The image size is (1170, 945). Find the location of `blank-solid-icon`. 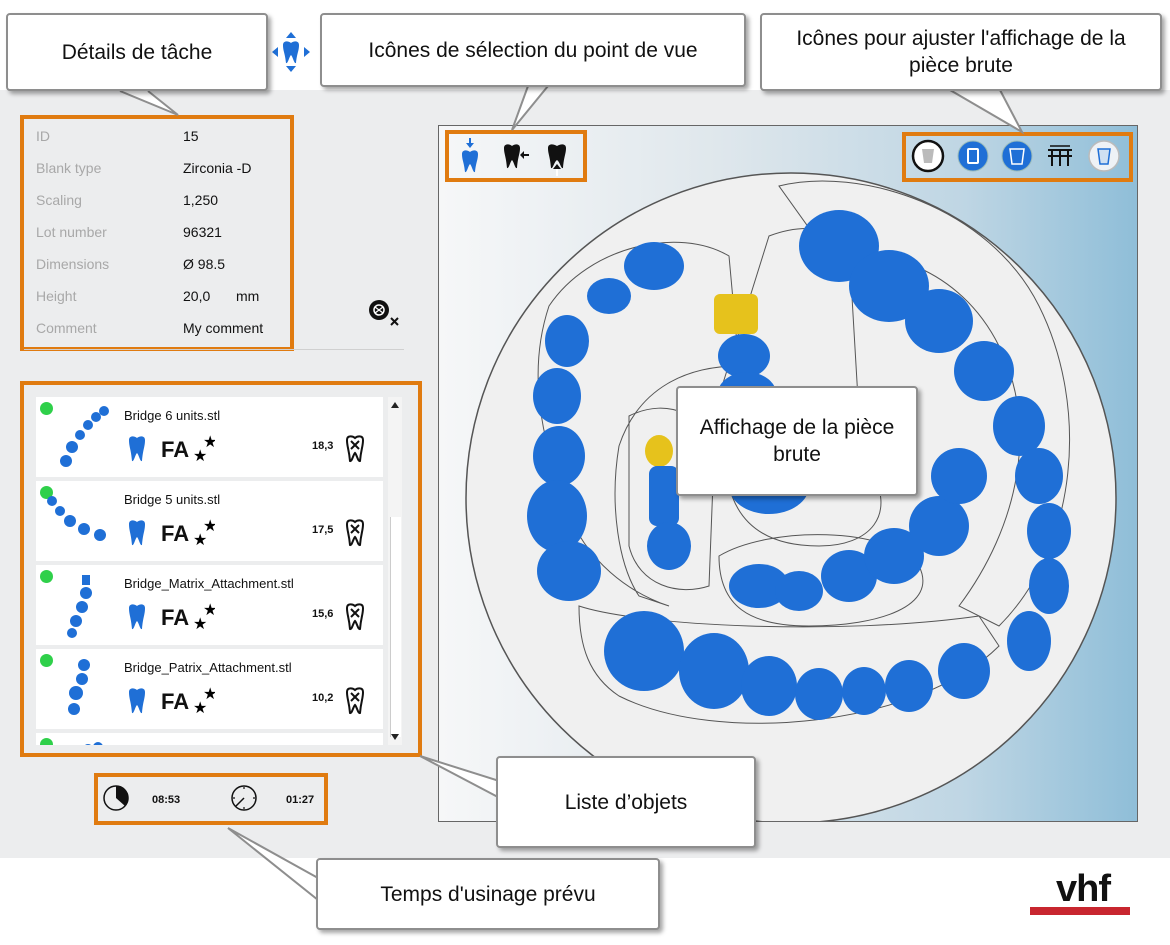

blank-solid-icon is located at coordinates (973, 156).